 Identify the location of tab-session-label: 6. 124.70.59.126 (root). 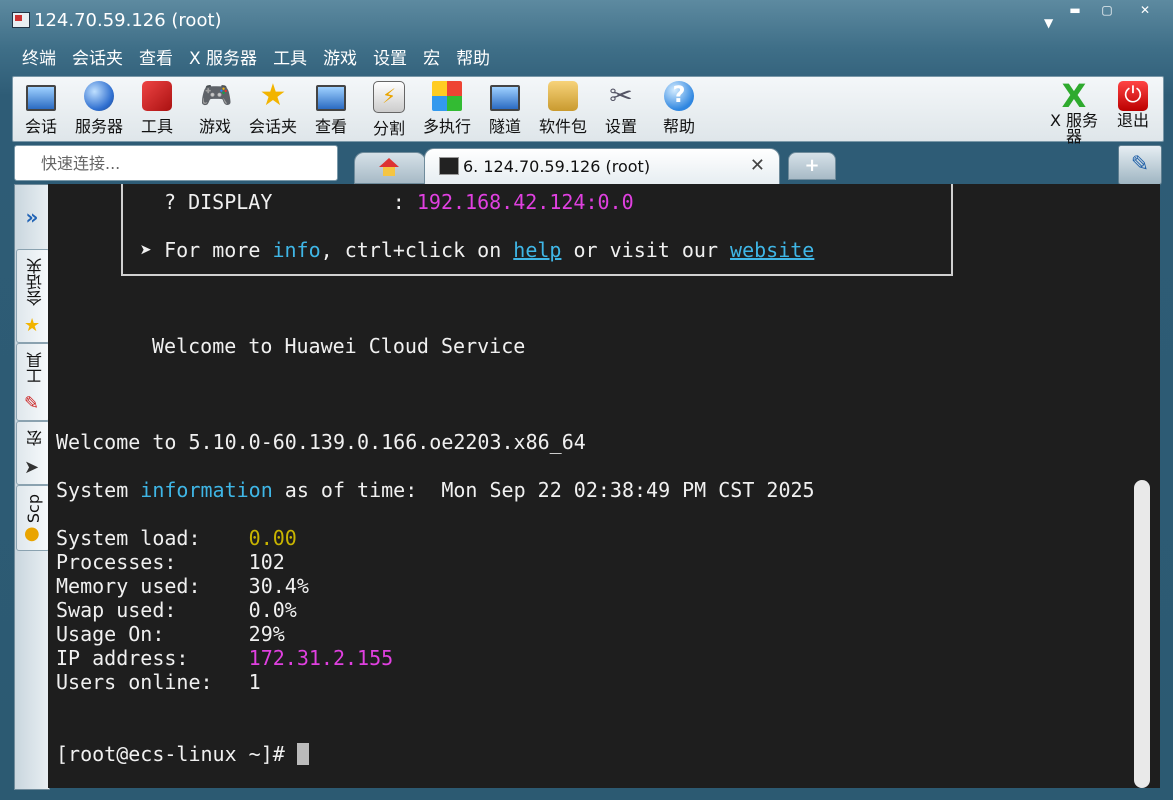
(557, 166).